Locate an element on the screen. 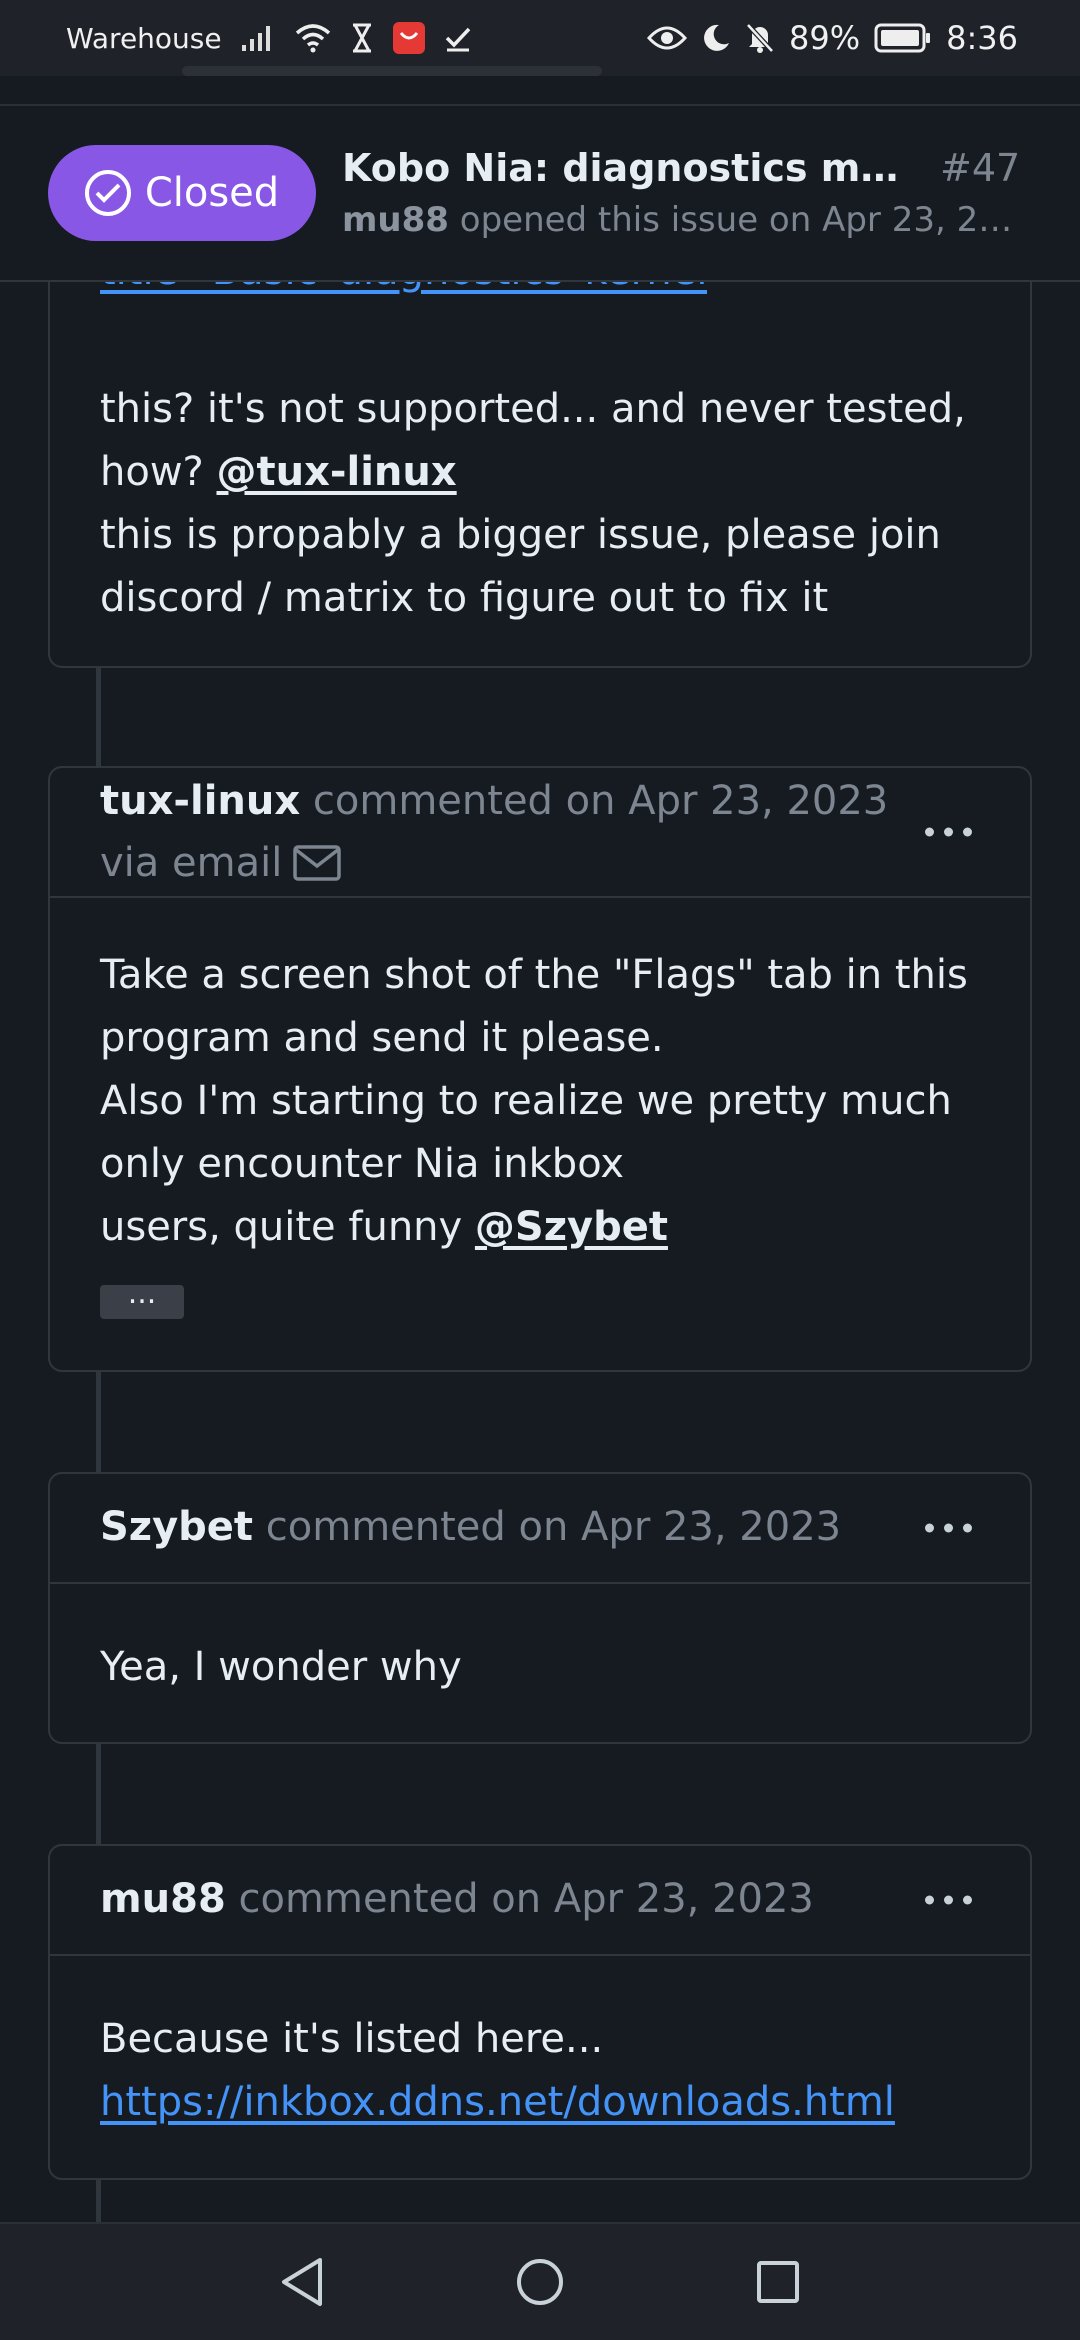  comment-header: Szybet commented on Apr 23, 2023 is located at coordinates (540, 1529).